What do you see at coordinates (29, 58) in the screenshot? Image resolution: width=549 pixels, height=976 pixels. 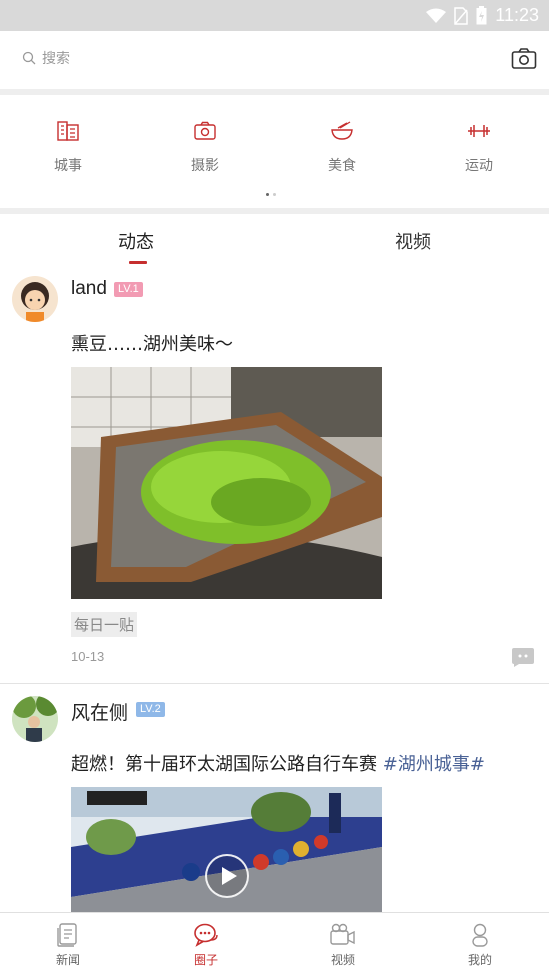 I see `search-icon` at bounding box center [29, 58].